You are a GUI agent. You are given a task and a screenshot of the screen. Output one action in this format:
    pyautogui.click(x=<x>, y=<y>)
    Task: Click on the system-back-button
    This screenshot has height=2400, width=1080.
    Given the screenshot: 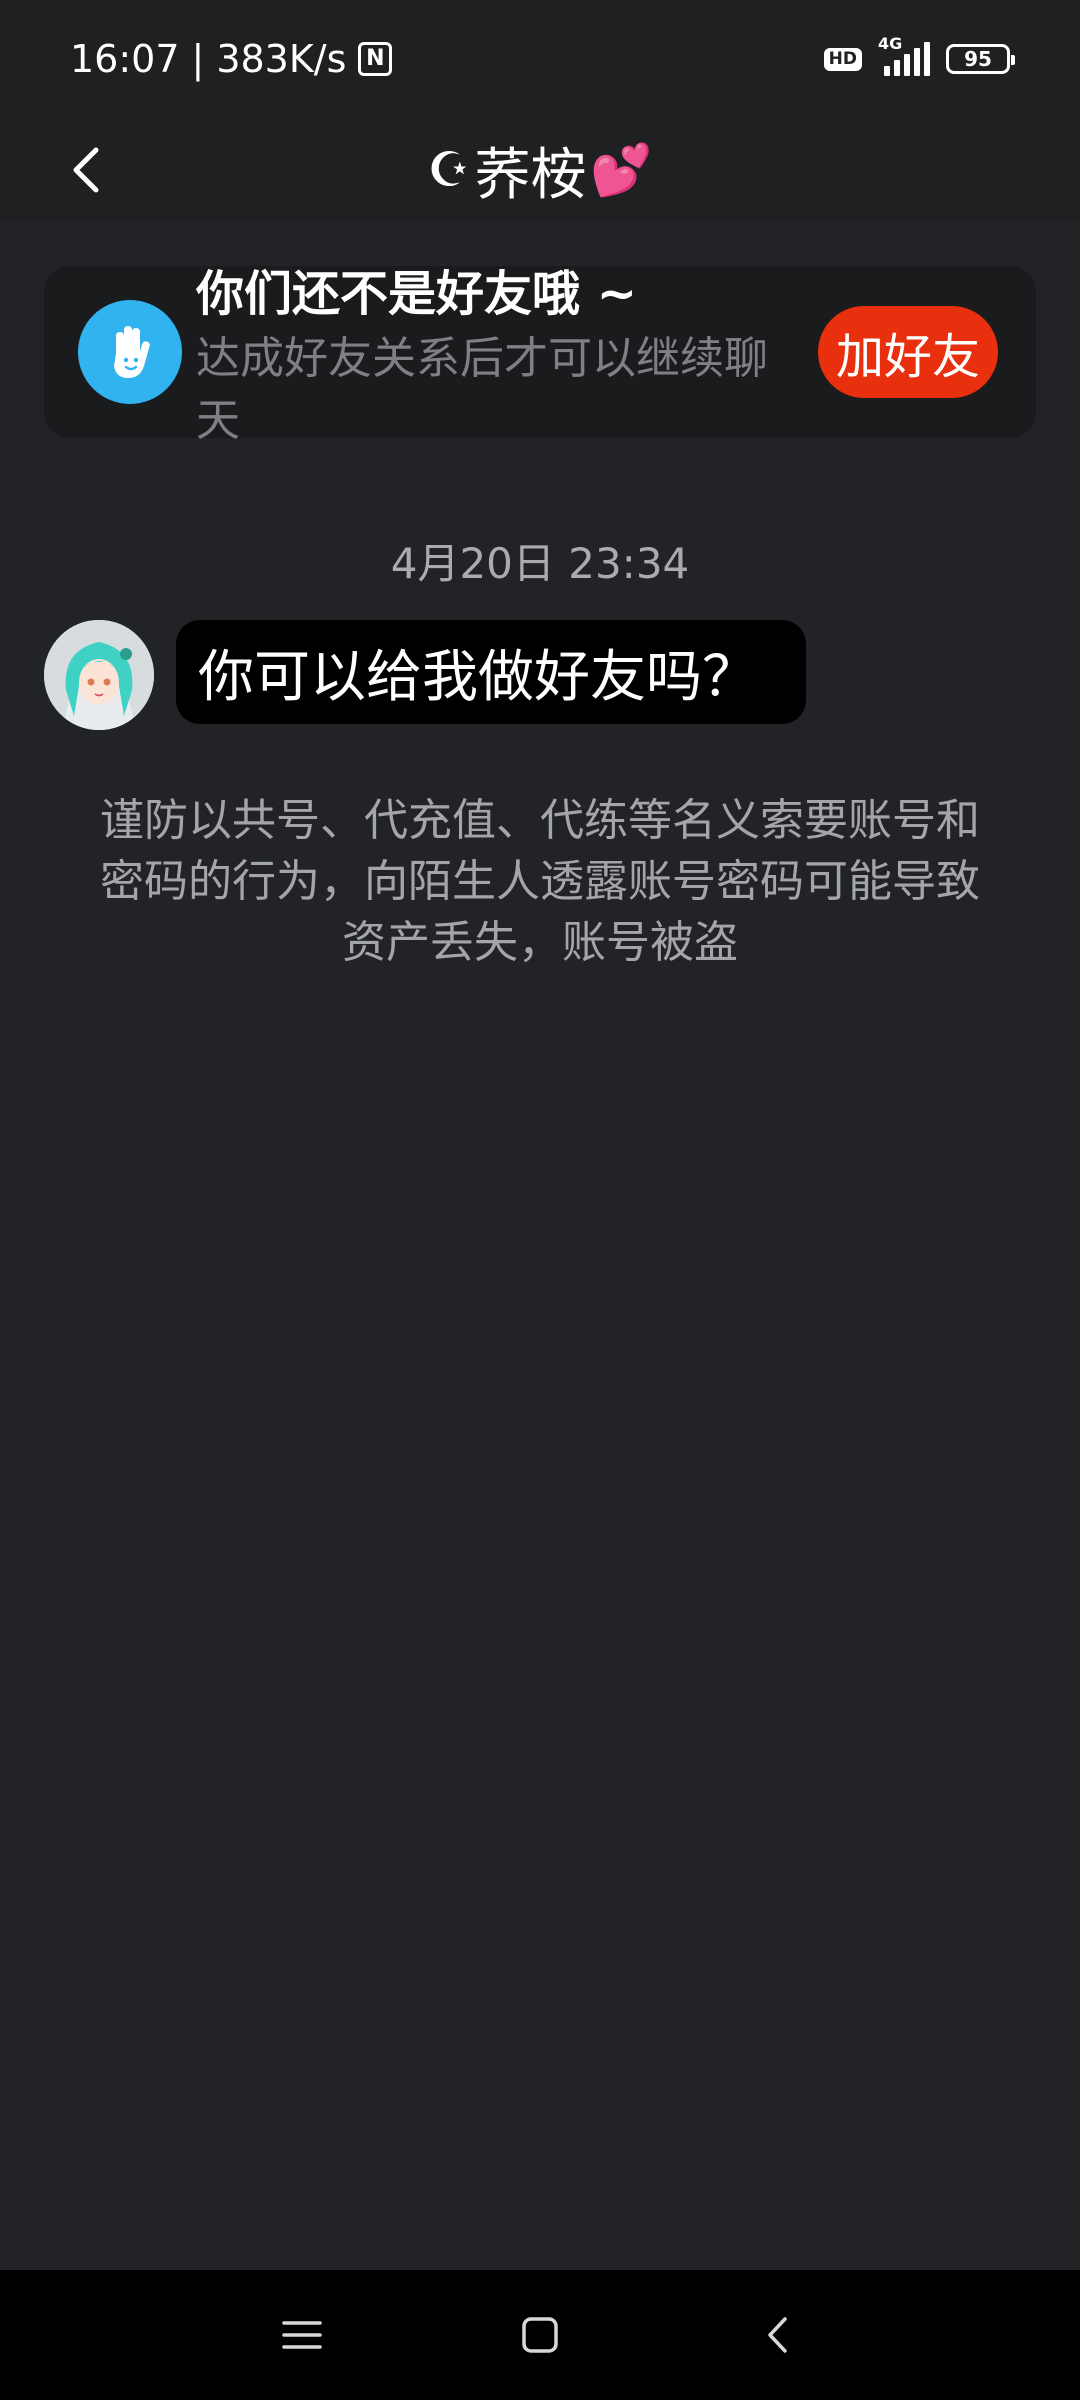 What is the action you would take?
    pyautogui.click(x=778, y=2335)
    